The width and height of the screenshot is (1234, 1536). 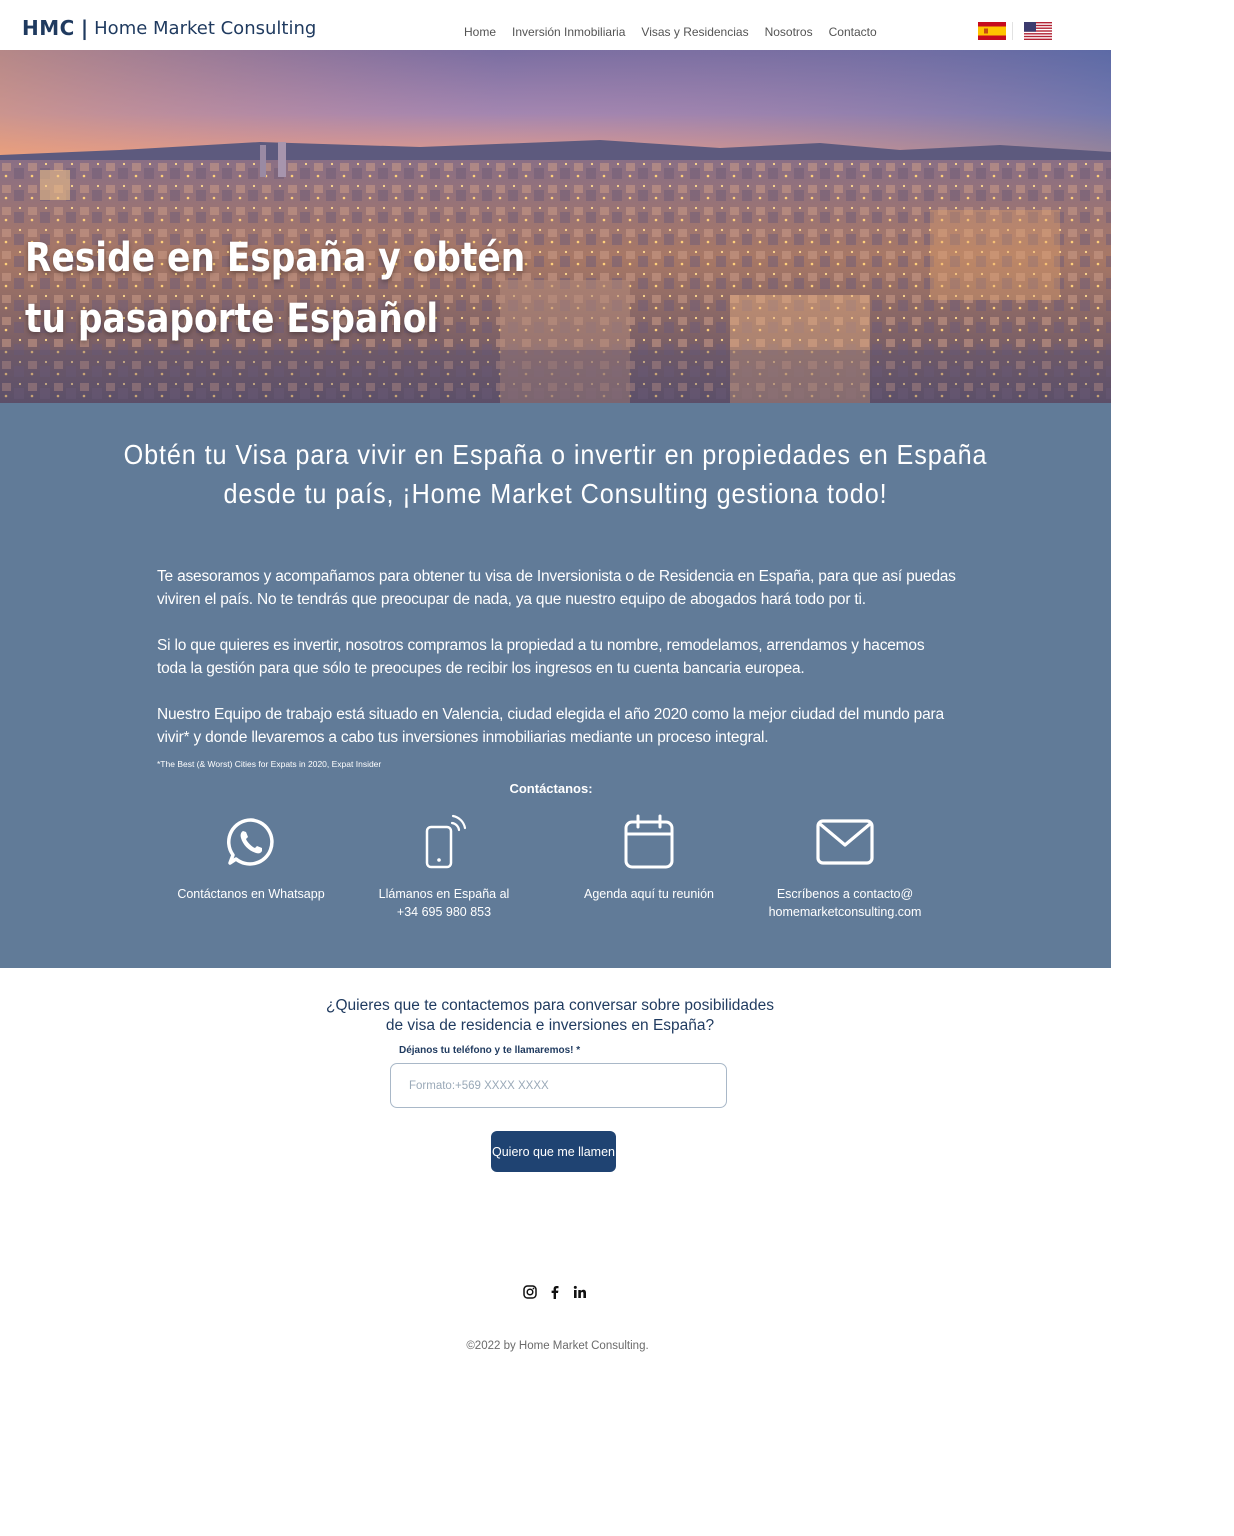 I want to click on contact-phone-label: Llámanos en España al, so click(x=444, y=894).